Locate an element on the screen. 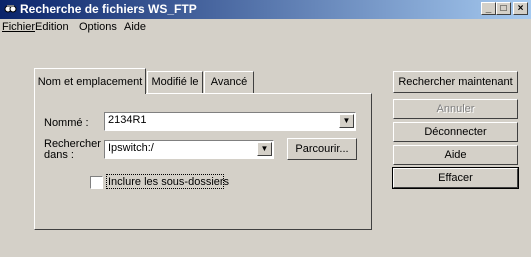 This screenshot has width=531, height=257. tab-nom-emplacement: Nom et emplacement is located at coordinates (90, 81).